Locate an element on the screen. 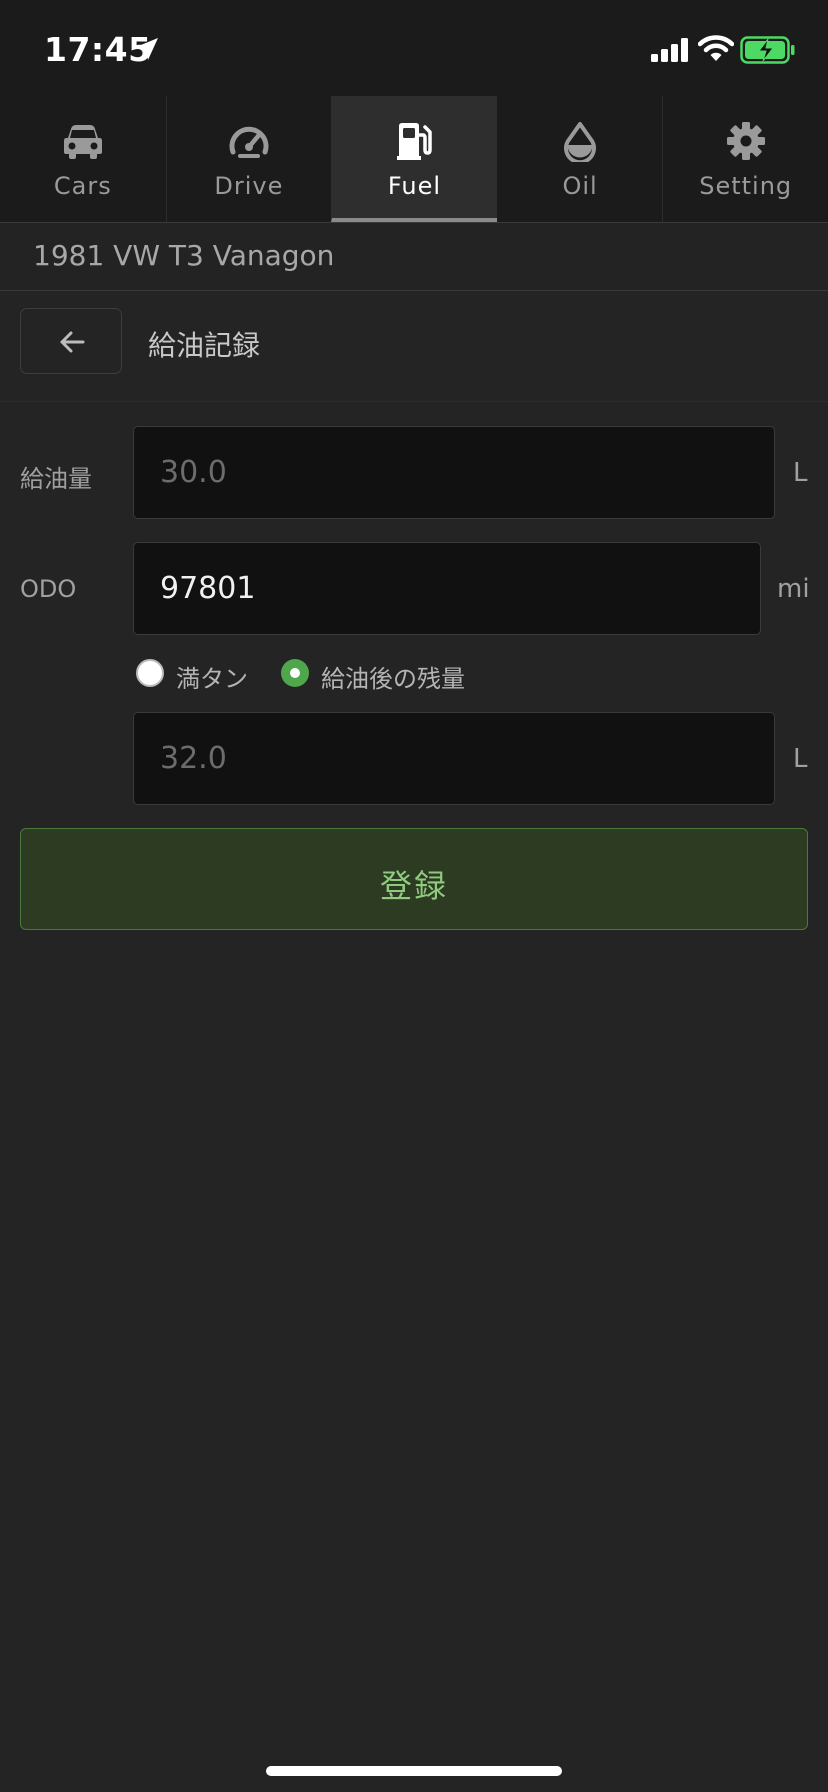  tab-label: Oil is located at coordinates (580, 186).